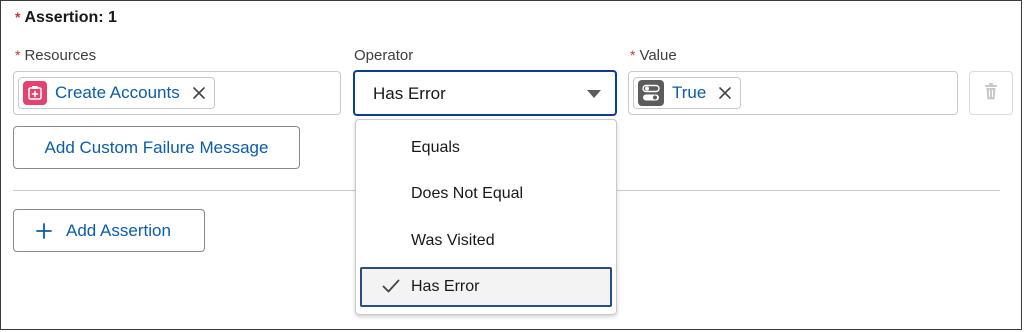 This screenshot has width=1024, height=332. Describe the element at coordinates (594, 94) in the screenshot. I see `chevron-down-icon` at that location.